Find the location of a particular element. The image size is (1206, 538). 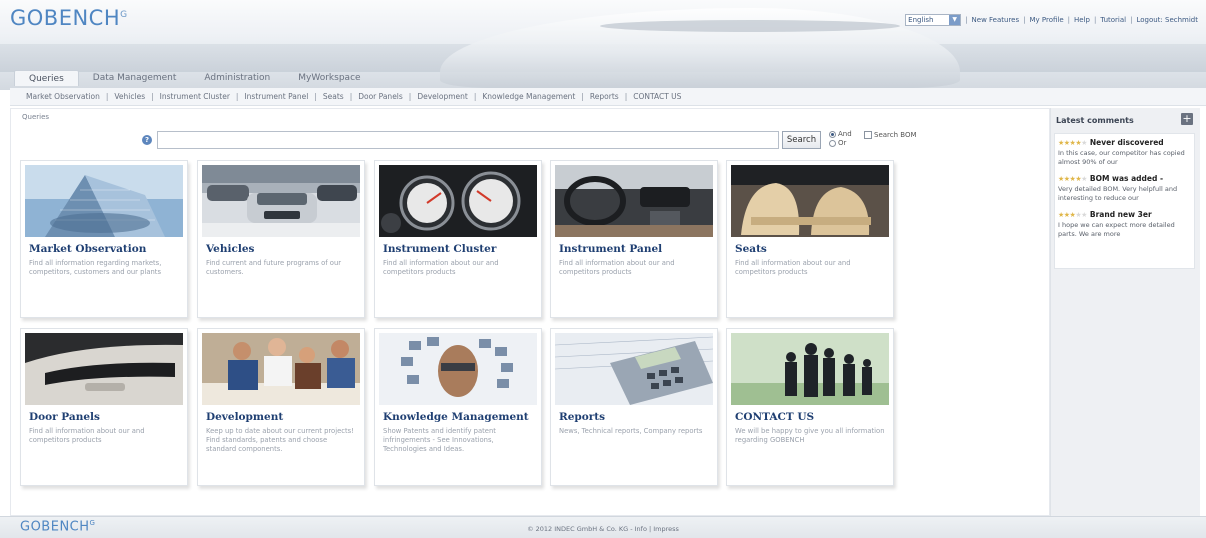

subnav-instrument-panel: Instrument Panel is located at coordinates (276, 96).